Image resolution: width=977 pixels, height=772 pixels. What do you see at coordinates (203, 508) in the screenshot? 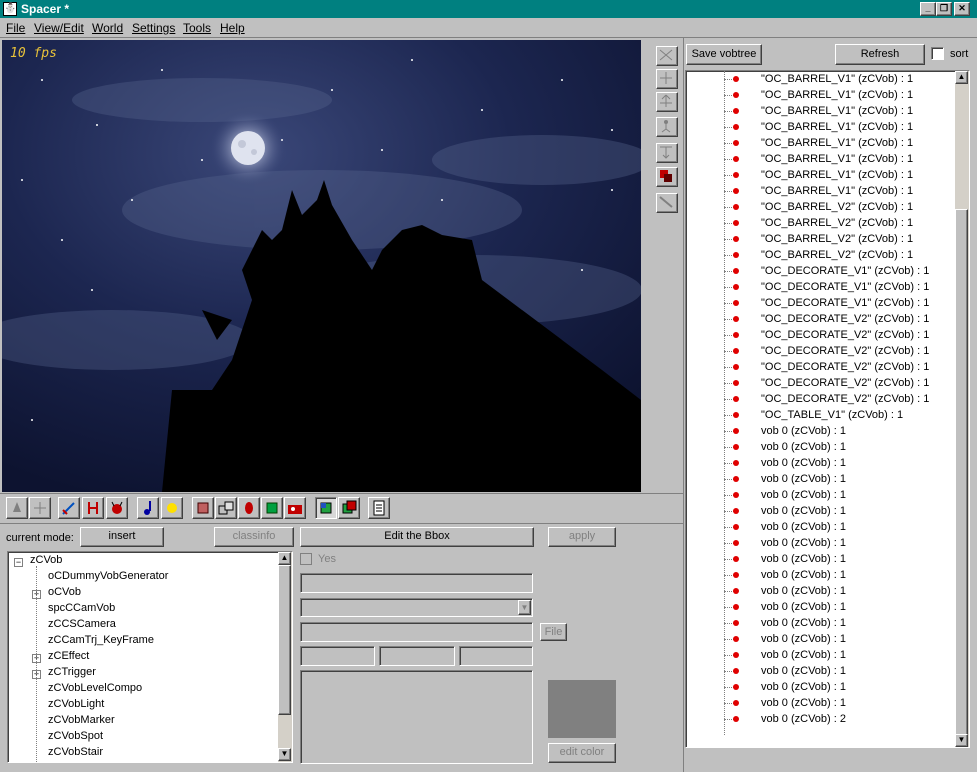
I see `box-icon` at bounding box center [203, 508].